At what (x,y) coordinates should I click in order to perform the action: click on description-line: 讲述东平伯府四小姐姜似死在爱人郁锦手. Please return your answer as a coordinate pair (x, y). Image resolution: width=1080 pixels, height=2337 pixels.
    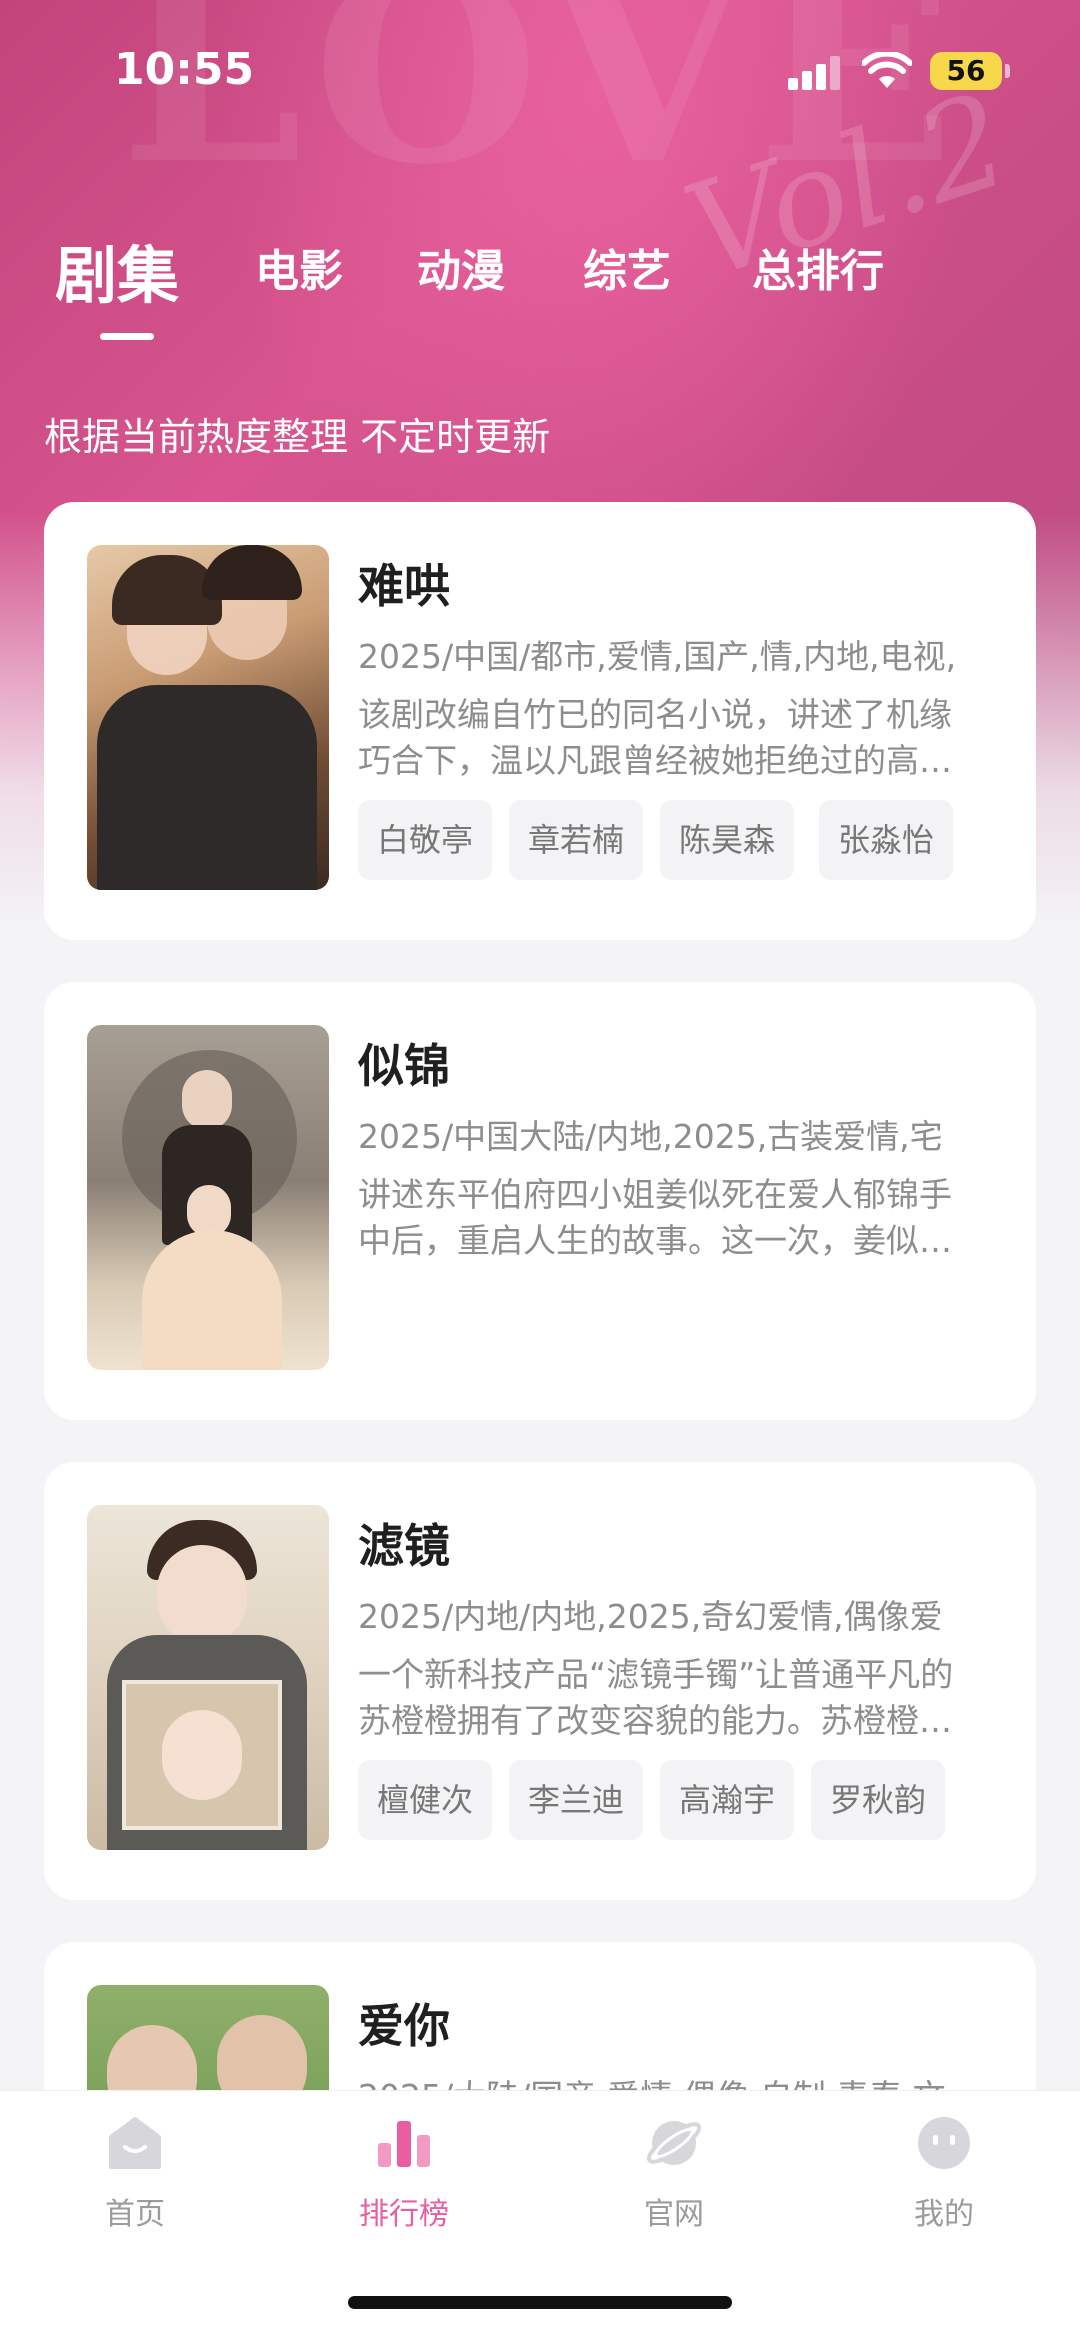
    Looking at the image, I should click on (655, 1194).